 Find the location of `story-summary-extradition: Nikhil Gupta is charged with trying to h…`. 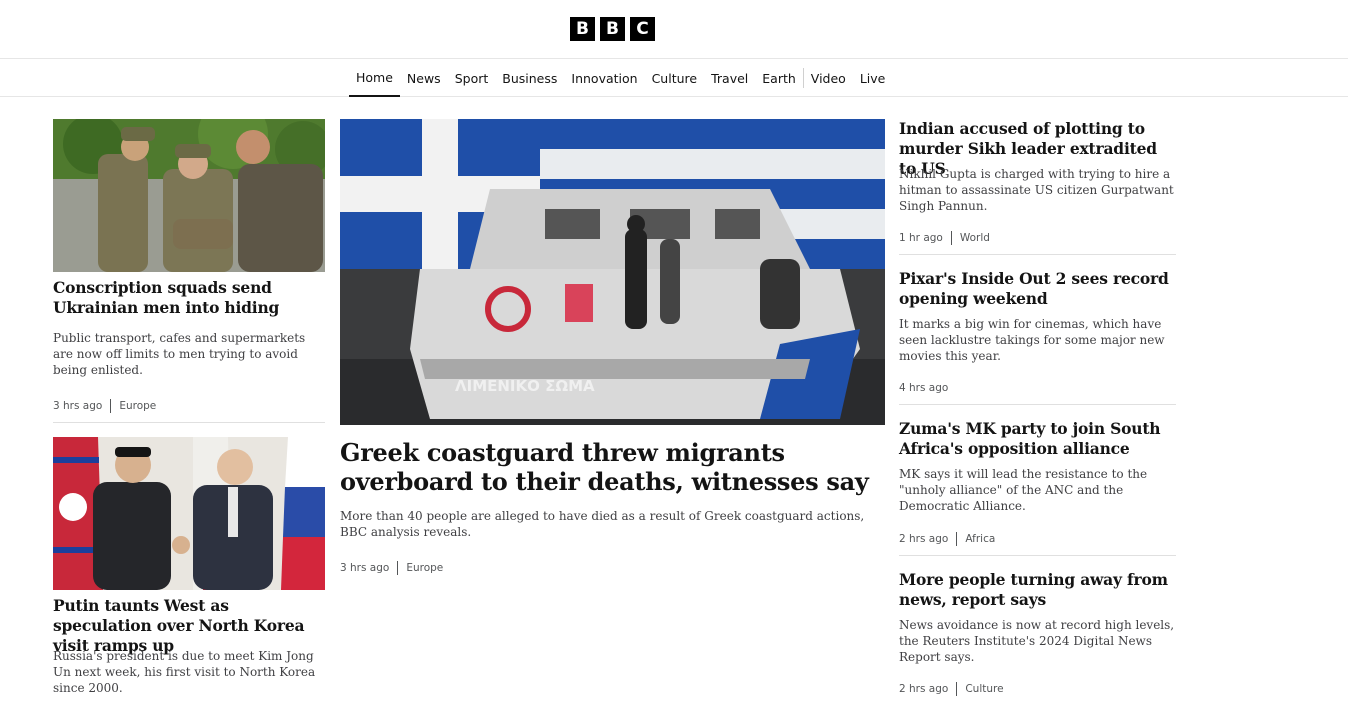

story-summary-extradition: Nikhil Gupta is charged with trying to h… is located at coordinates (1036, 190).